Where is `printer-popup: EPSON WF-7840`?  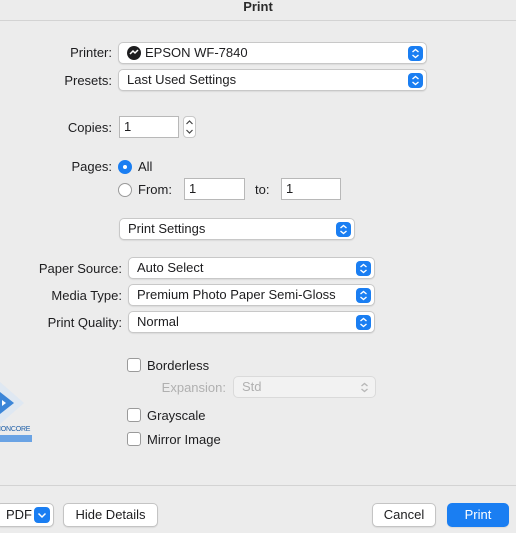 printer-popup: EPSON WF-7840 is located at coordinates (272, 53).